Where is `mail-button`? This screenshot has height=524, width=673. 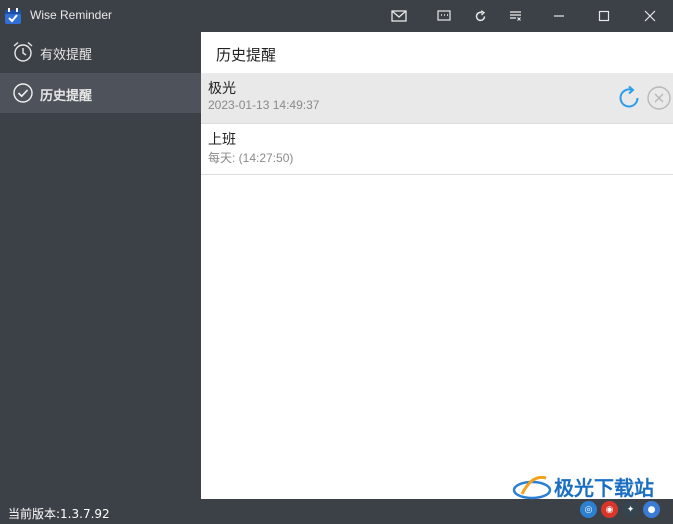 mail-button is located at coordinates (399, 16).